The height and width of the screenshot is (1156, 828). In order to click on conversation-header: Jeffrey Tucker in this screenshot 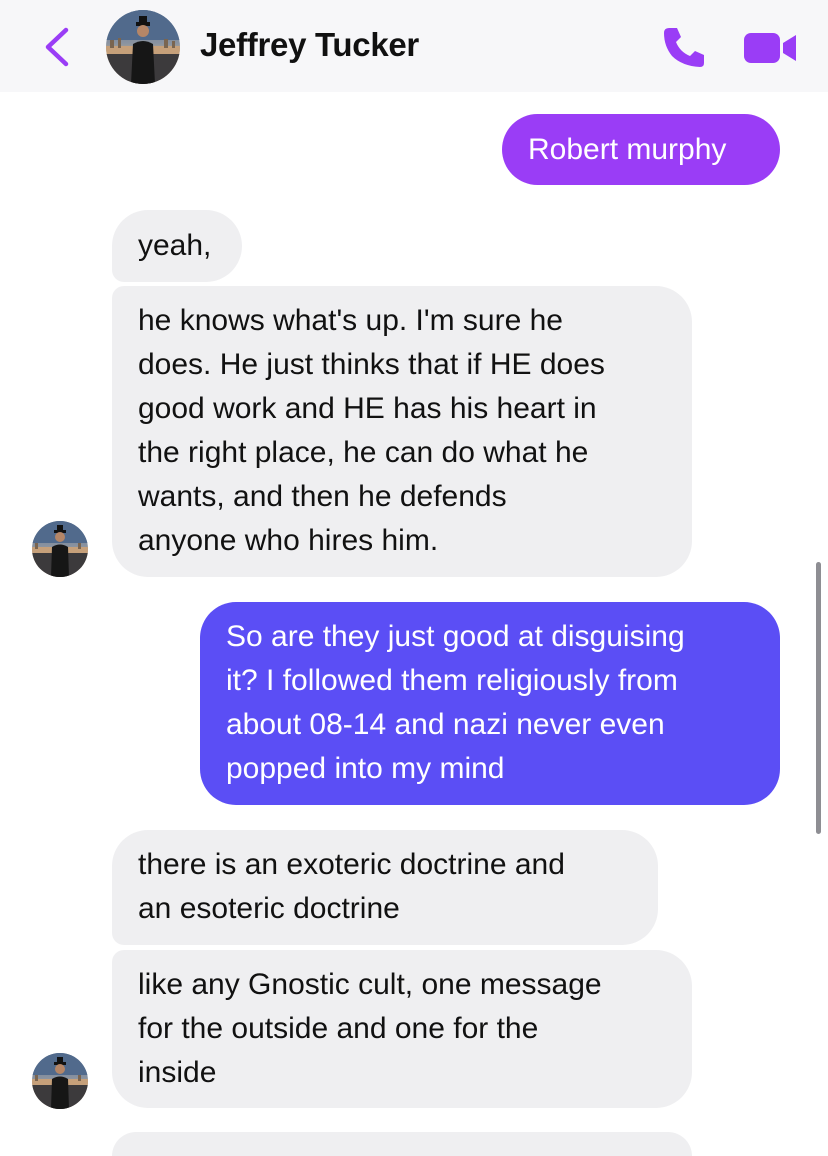, I will do `click(414, 46)`.